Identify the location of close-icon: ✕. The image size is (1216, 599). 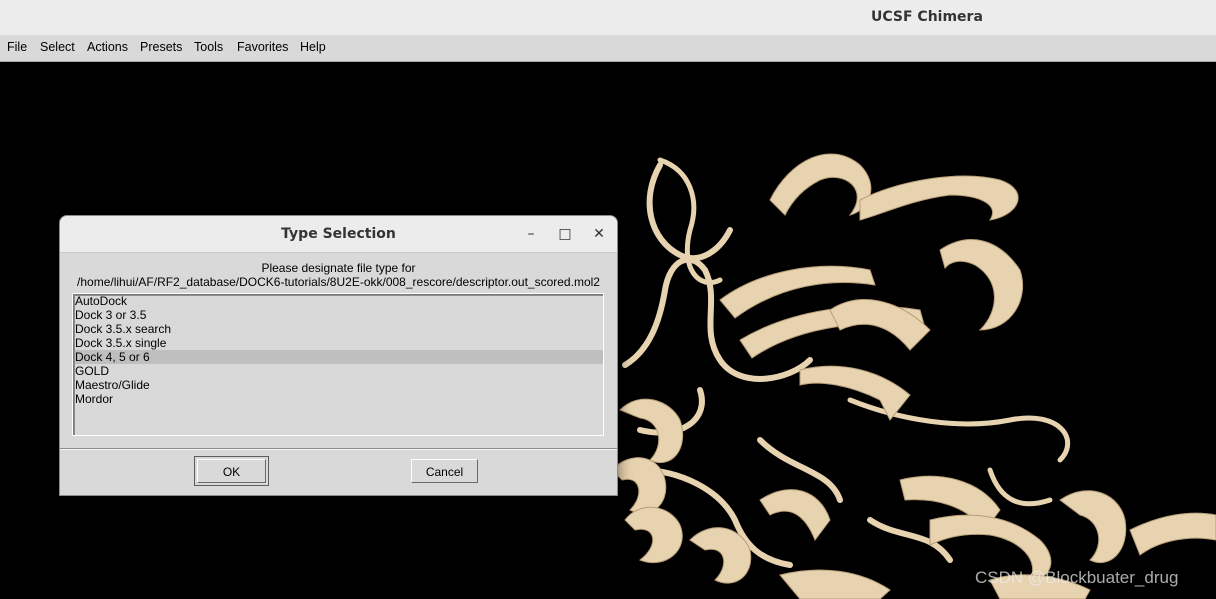
(599, 234).